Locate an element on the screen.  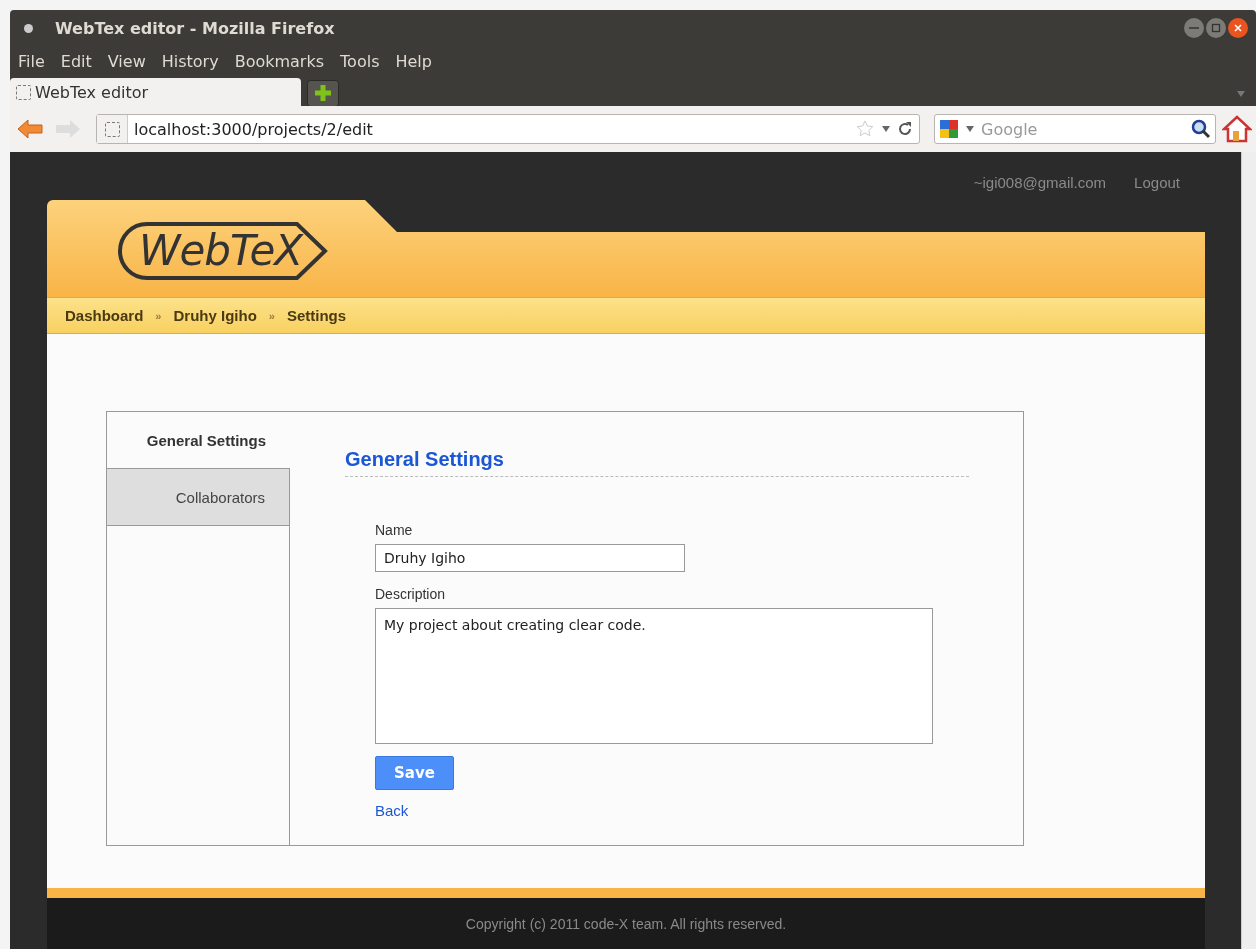
field-label: Description is located at coordinates (410, 594).